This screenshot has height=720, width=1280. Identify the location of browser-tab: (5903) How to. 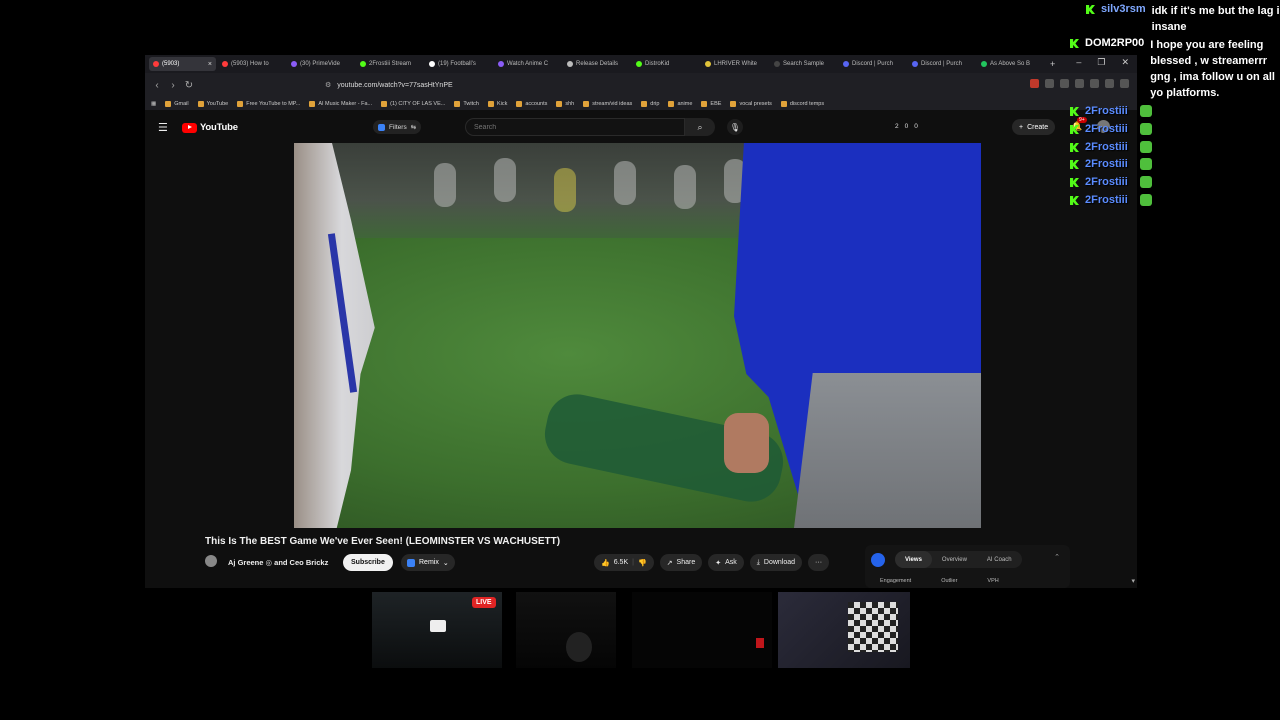
(251, 64).